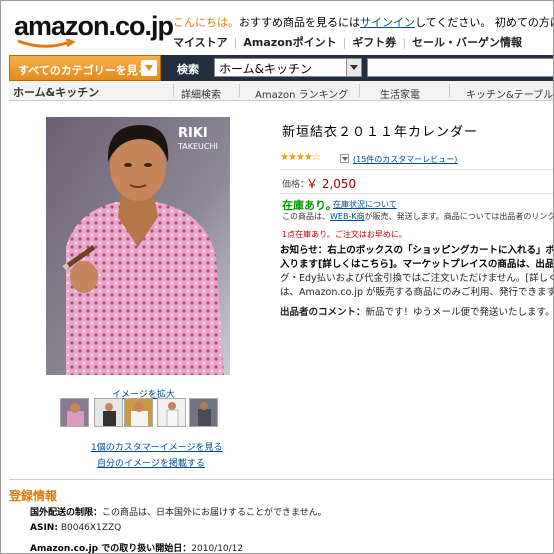 The width and height of the screenshot is (554, 554). What do you see at coordinates (193, 133) in the screenshot?
I see `svg-text: RIKI` at bounding box center [193, 133].